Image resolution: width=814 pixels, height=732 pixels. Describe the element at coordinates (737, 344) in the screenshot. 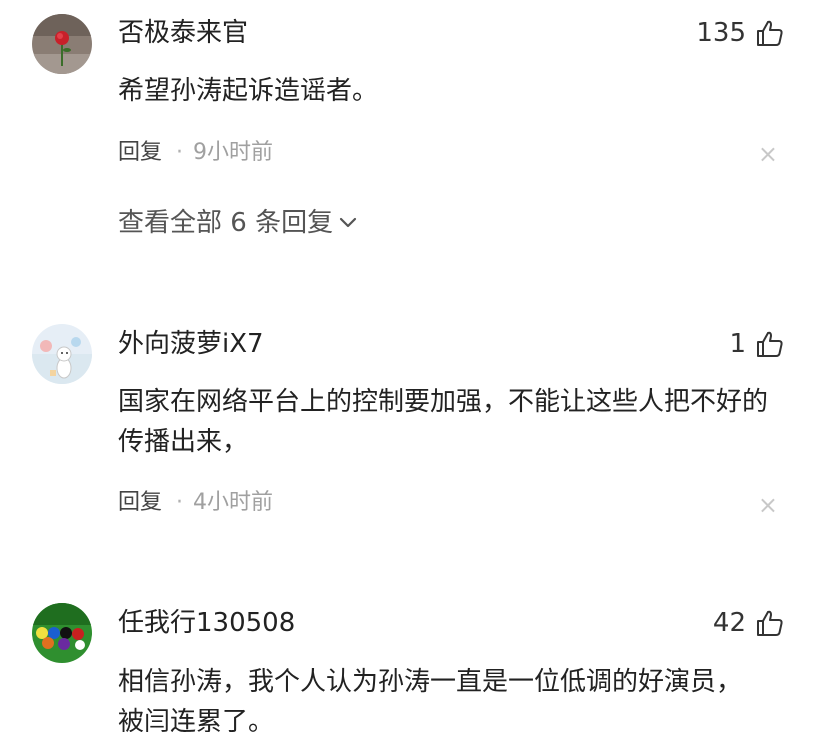

I see `like-count: 1` at that location.